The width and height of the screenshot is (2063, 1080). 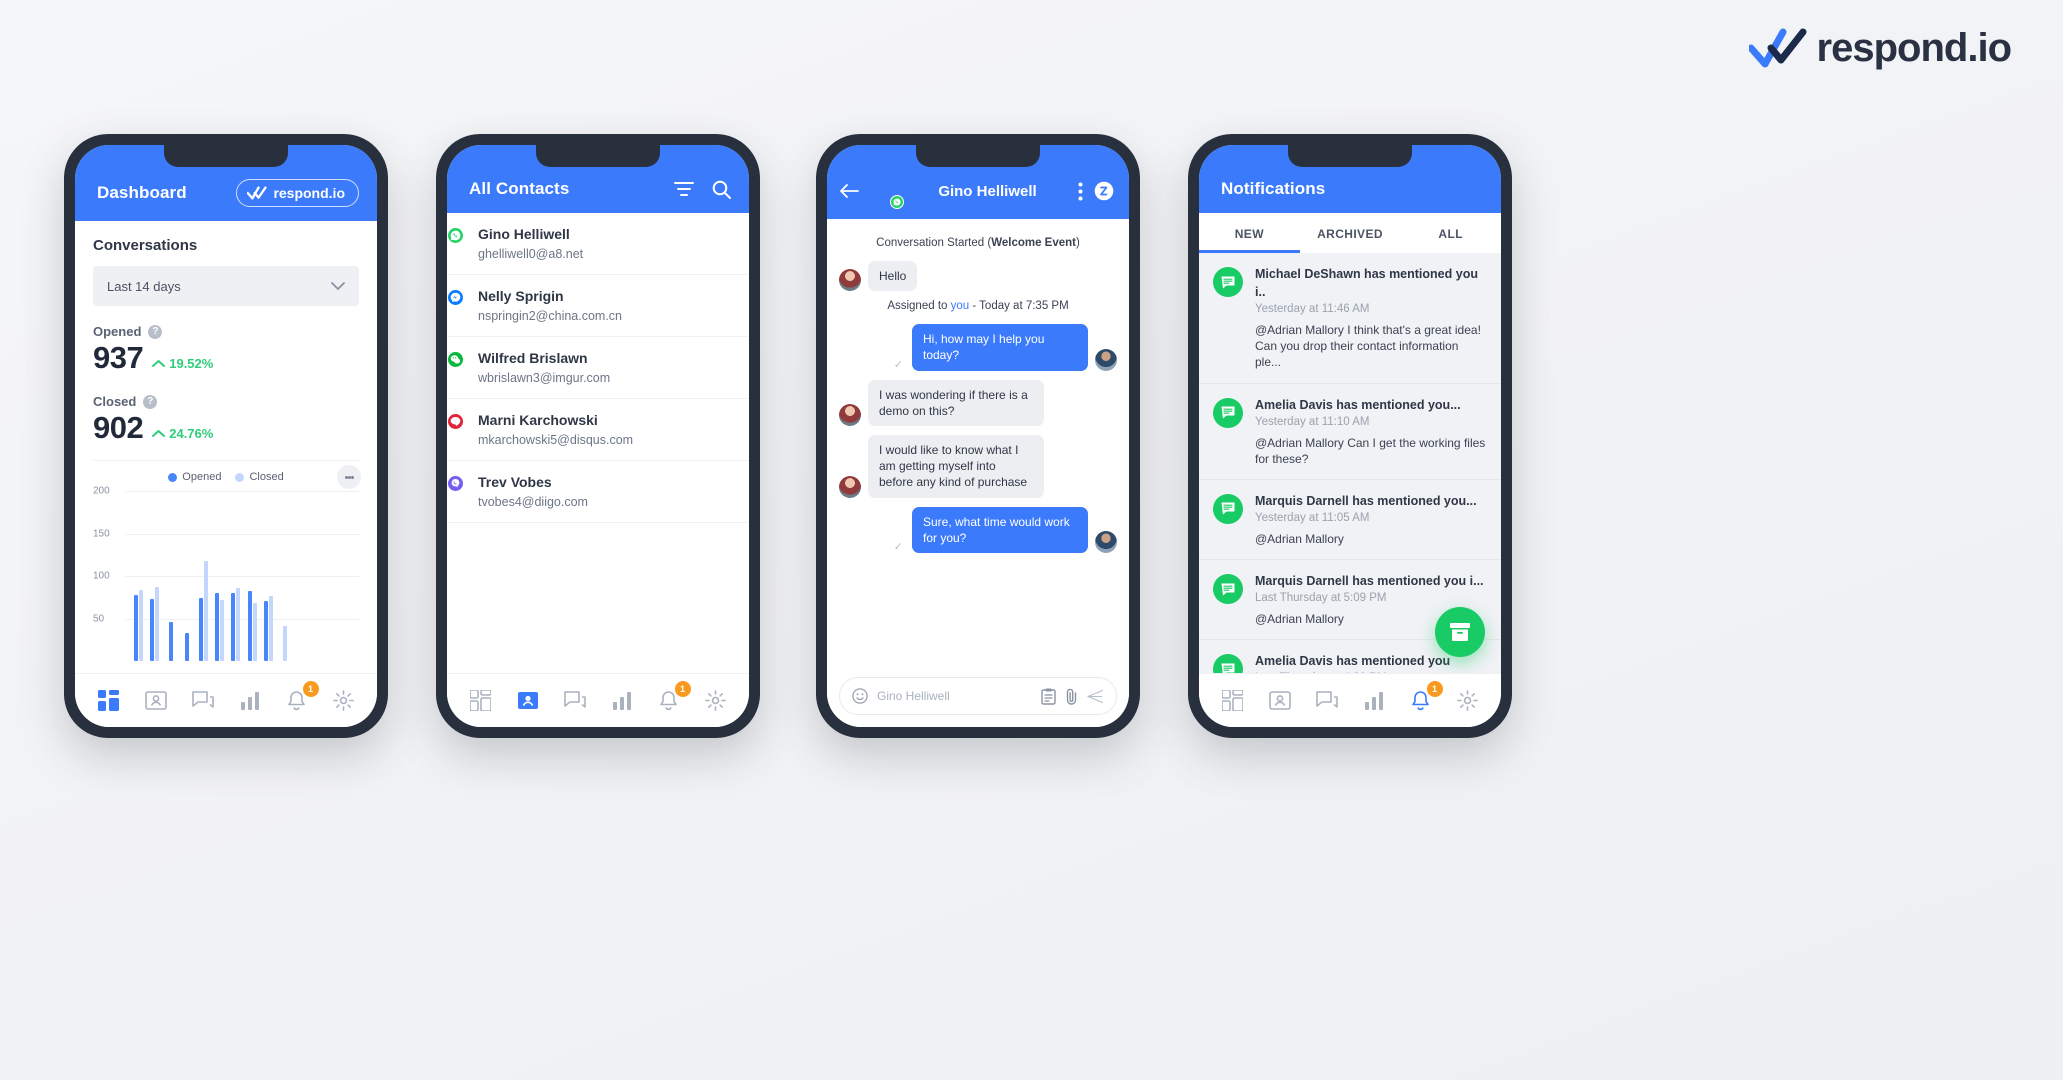 What do you see at coordinates (1460, 632) in the screenshot?
I see `archive-fab-button` at bounding box center [1460, 632].